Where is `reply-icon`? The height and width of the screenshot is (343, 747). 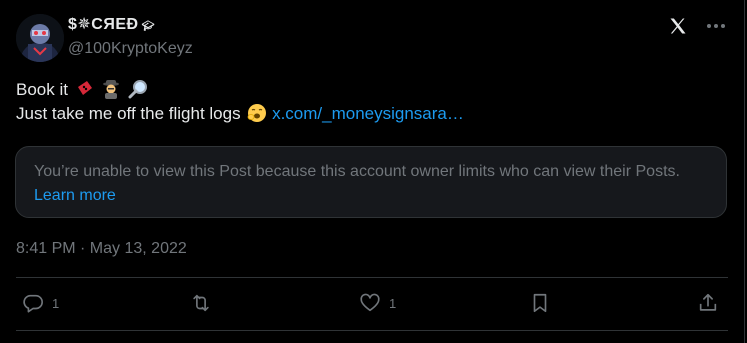 reply-icon is located at coordinates (33, 303).